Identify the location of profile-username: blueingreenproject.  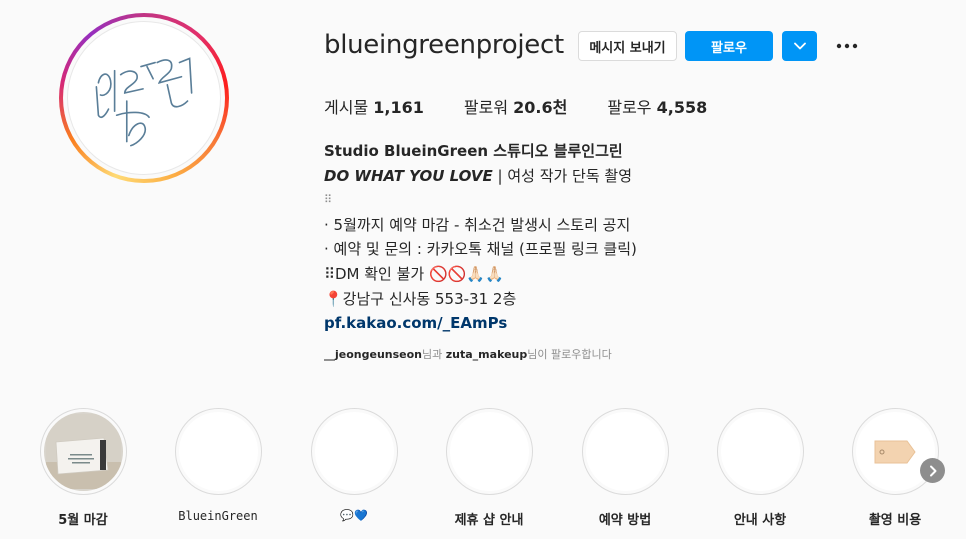
(444, 45).